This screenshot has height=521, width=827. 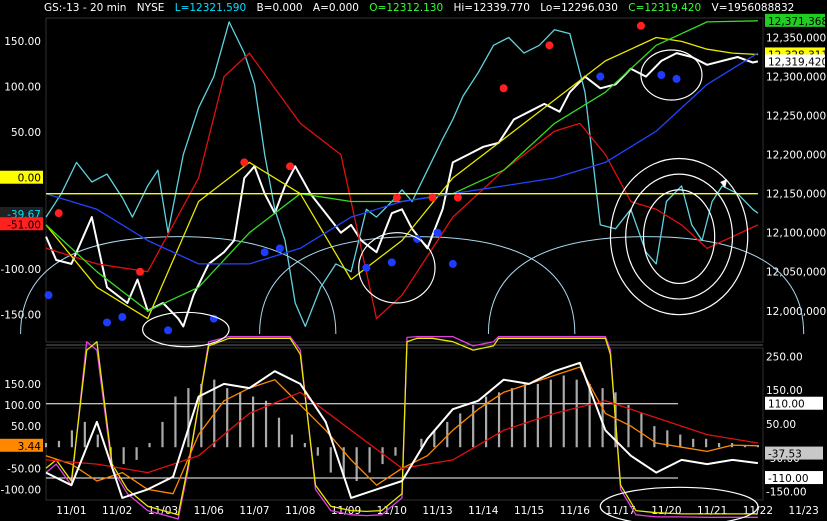 I want to click on lower-left-tick-label-2: 50.00, so click(x=26, y=427).